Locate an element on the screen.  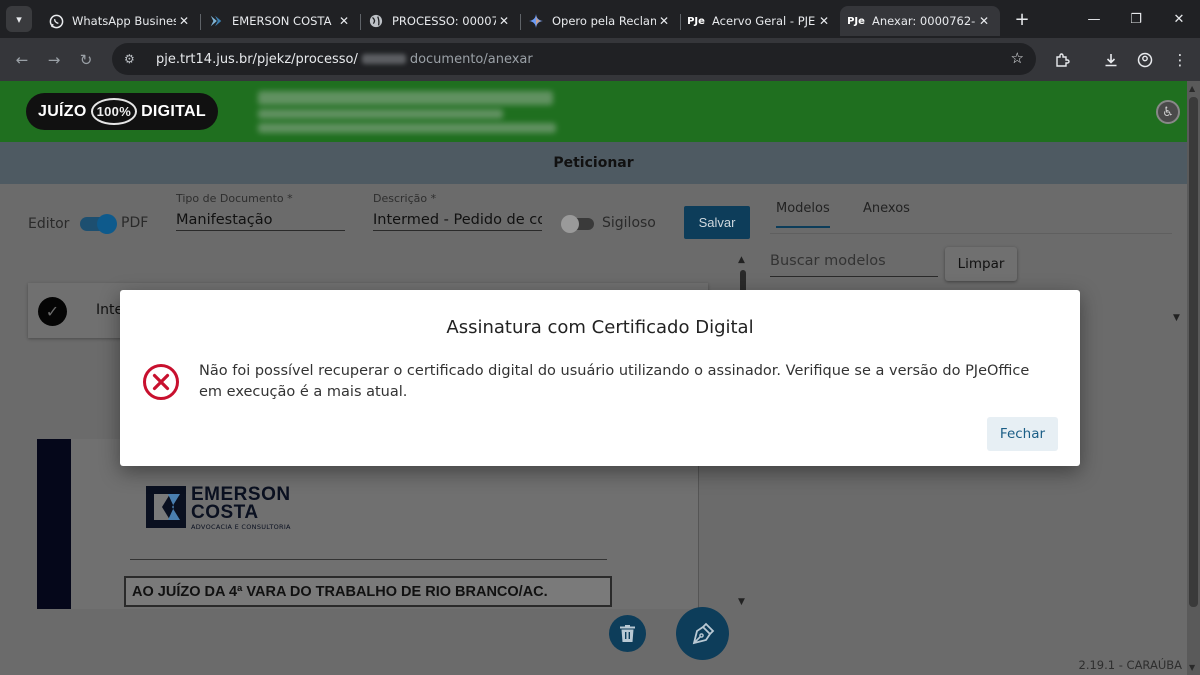
browser-tab-anexar: PJe Anexar: 0000762-8 ✕ is located at coordinates (920, 21).